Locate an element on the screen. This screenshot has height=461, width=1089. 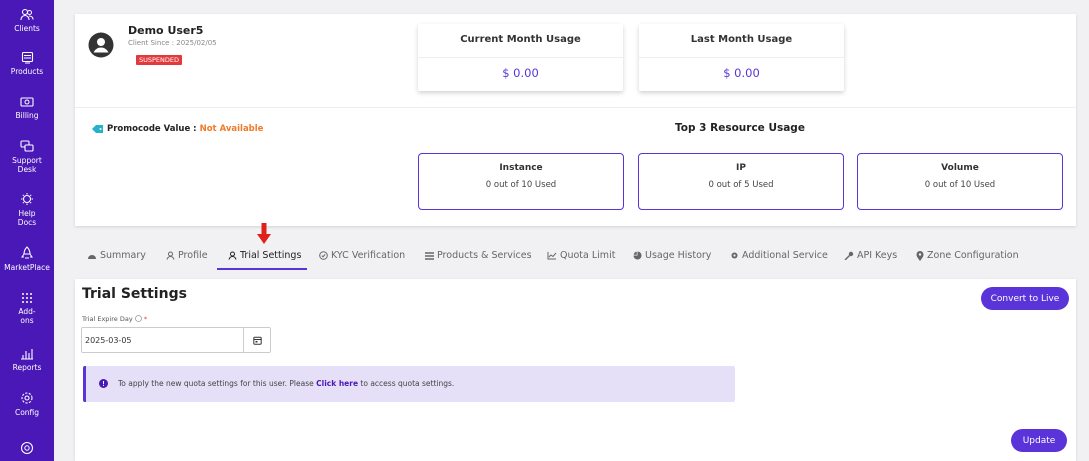
check-circle-icon is located at coordinates (323, 255).